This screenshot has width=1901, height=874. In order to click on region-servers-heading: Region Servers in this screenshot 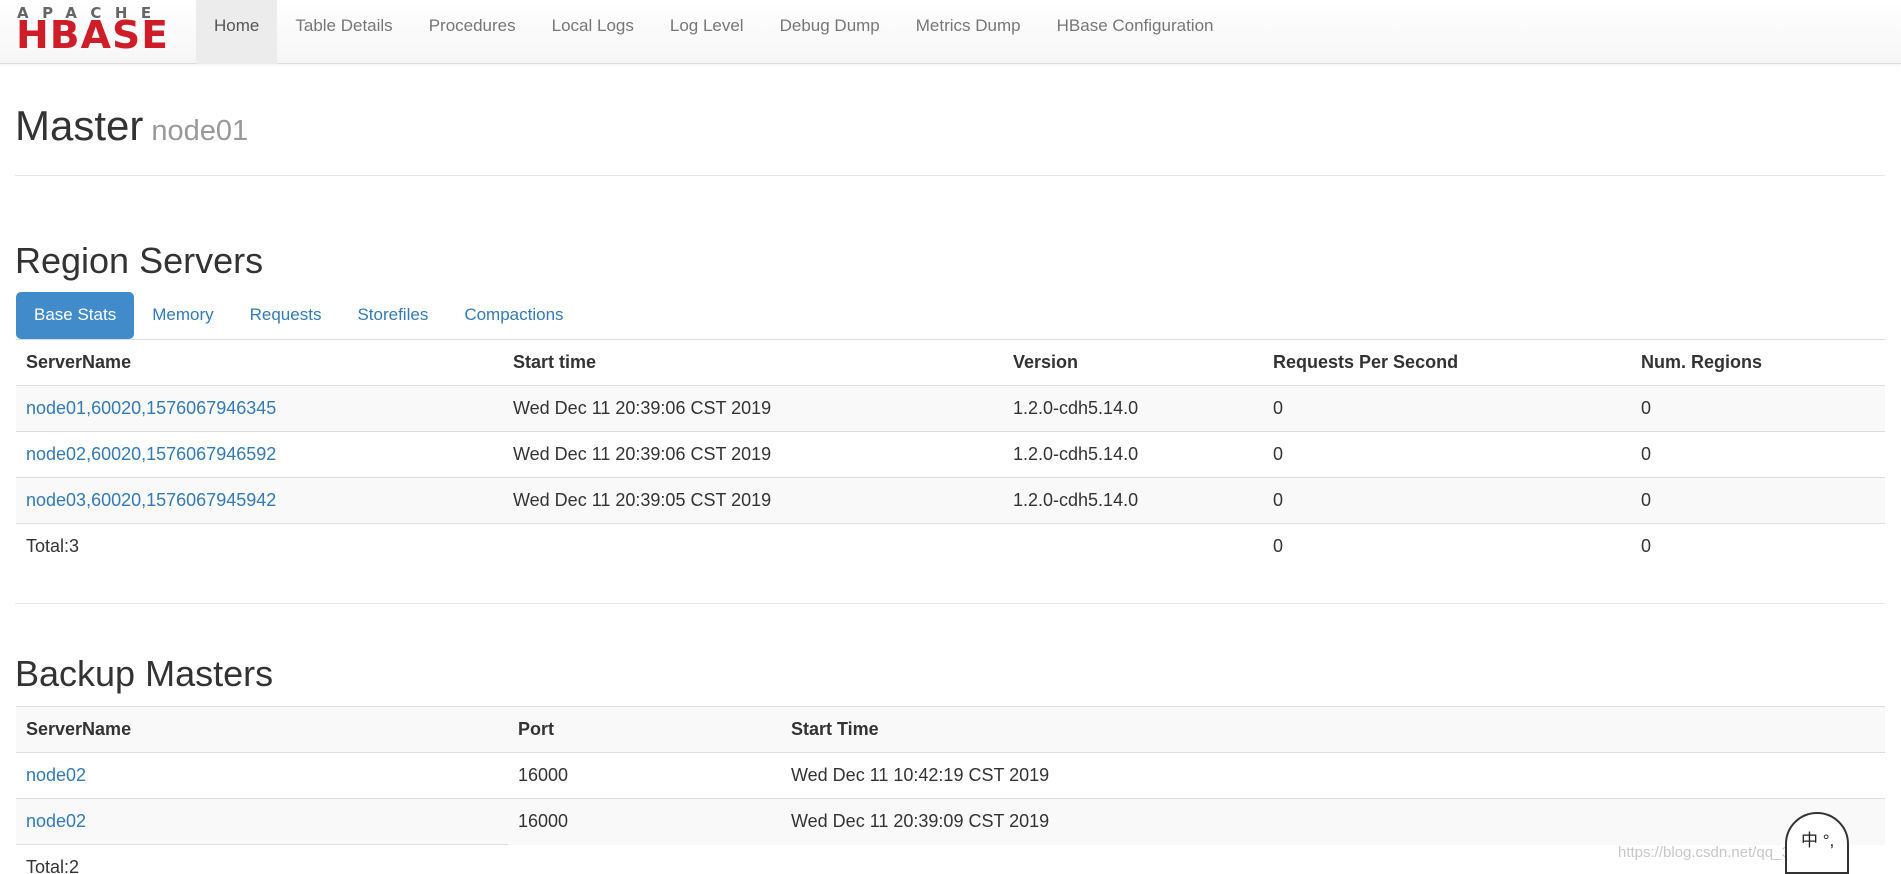, I will do `click(139, 260)`.